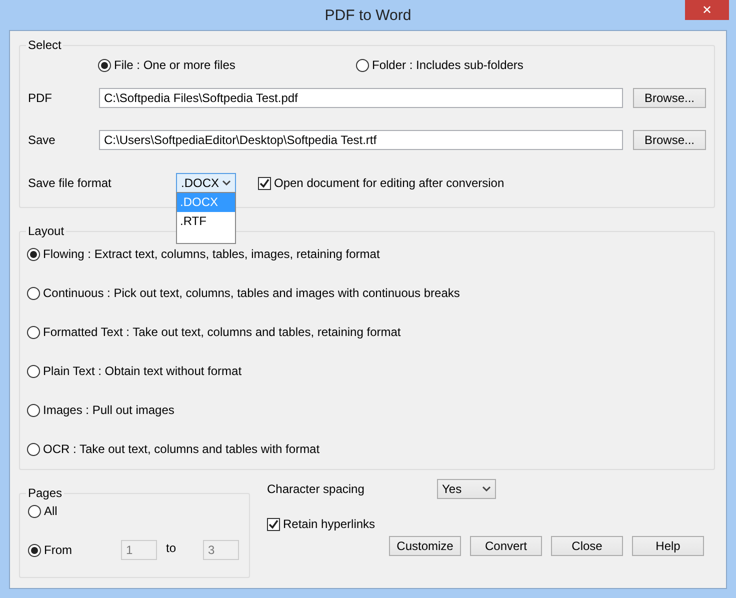 This screenshot has width=736, height=598. Describe the element at coordinates (181, 449) in the screenshot. I see `radio-label: OCR : Take out text, columns and tables with format` at that location.